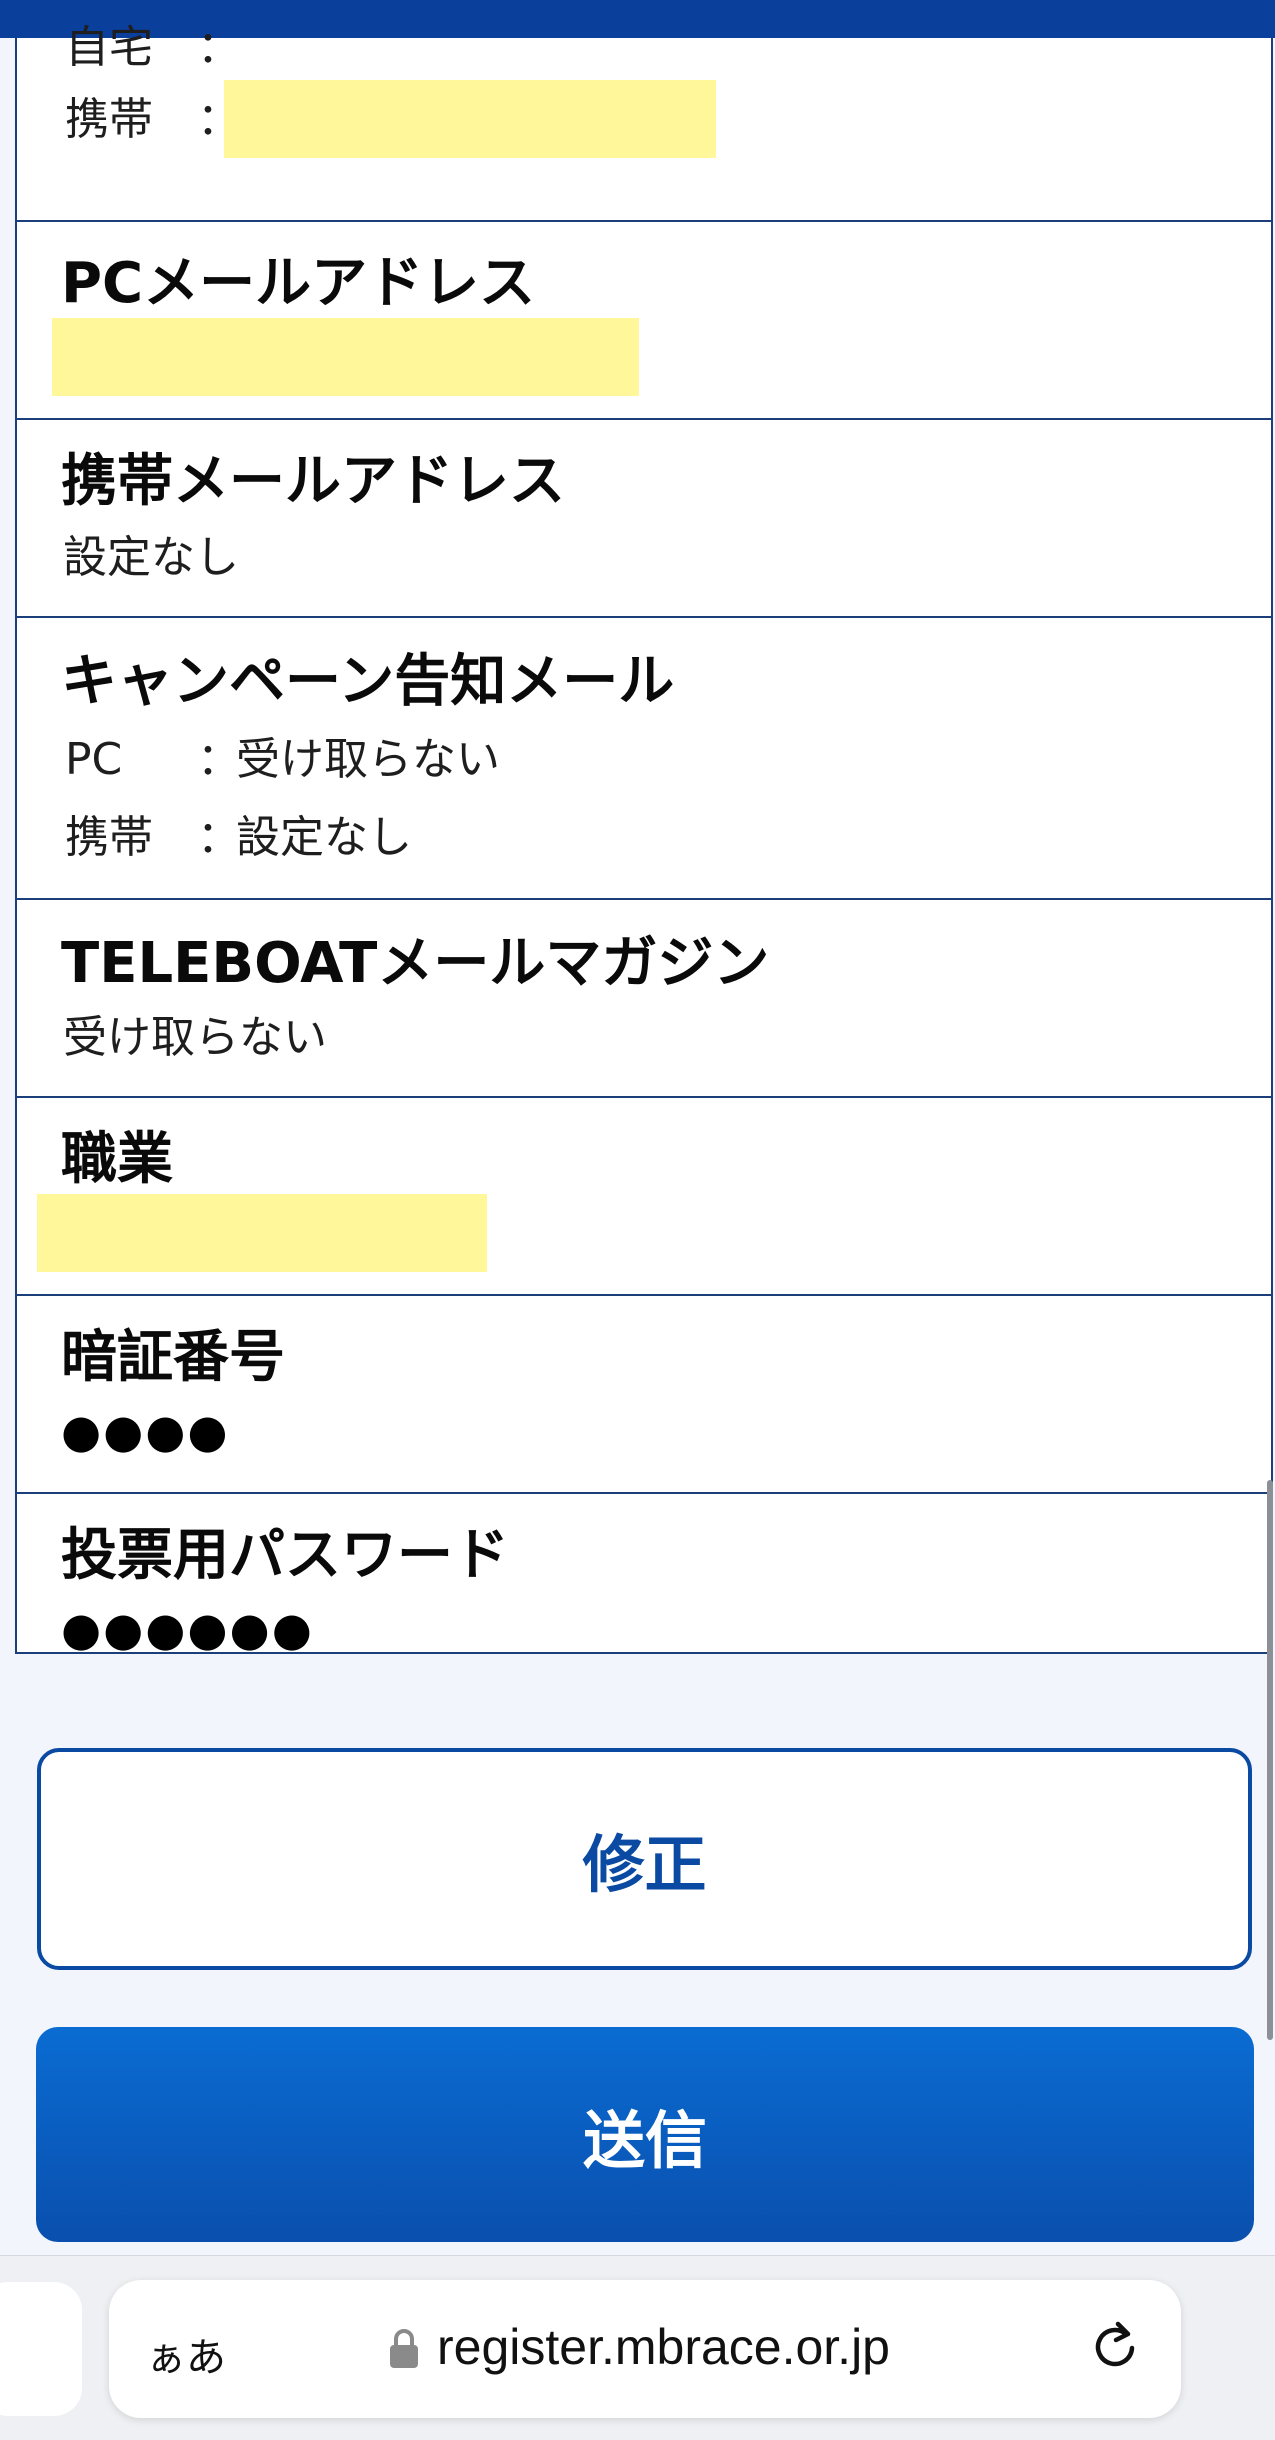  Describe the element at coordinates (151, 557) in the screenshot. I see `mobile-email-value: 設定なし` at that location.